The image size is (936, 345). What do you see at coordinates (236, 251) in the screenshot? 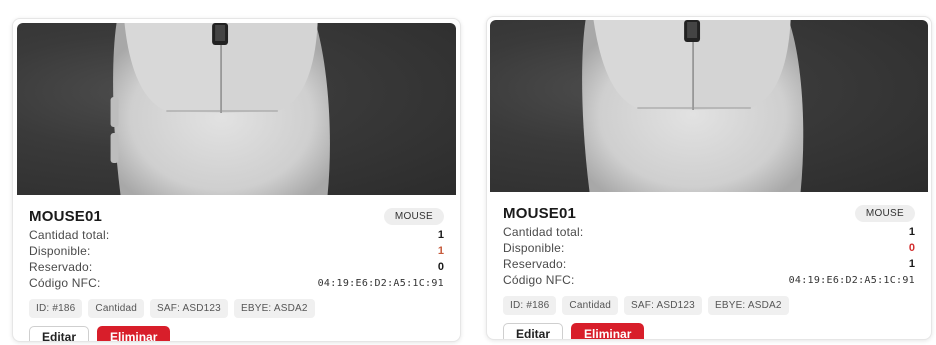
I see `stat-available: Disponible: 1` at bounding box center [236, 251].